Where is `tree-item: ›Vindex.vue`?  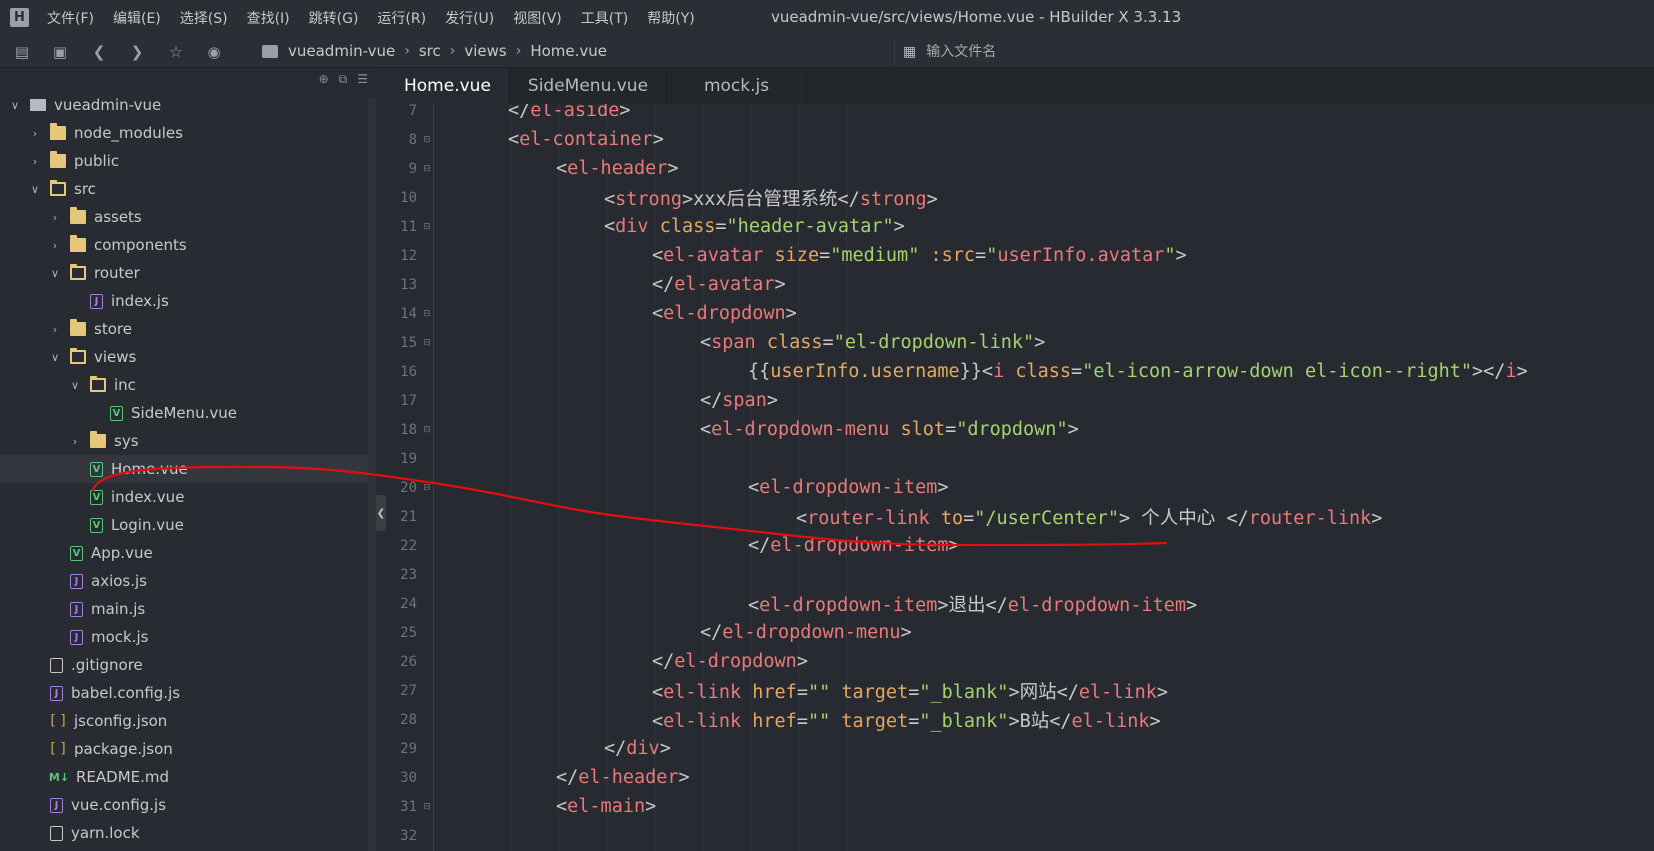
tree-item: ›Vindex.vue is located at coordinates (188, 497).